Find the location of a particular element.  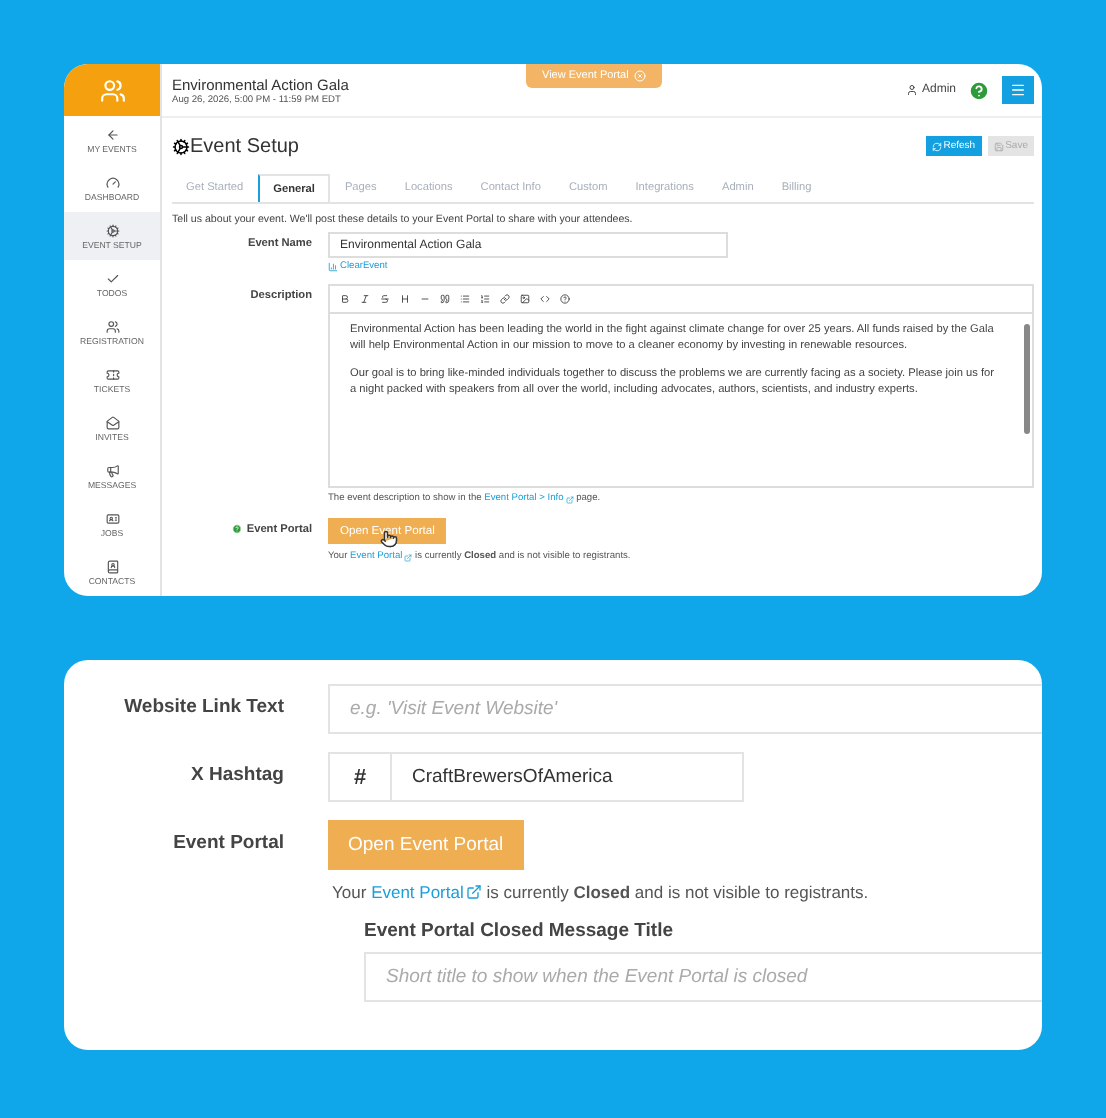

link-icon is located at coordinates (505, 299).